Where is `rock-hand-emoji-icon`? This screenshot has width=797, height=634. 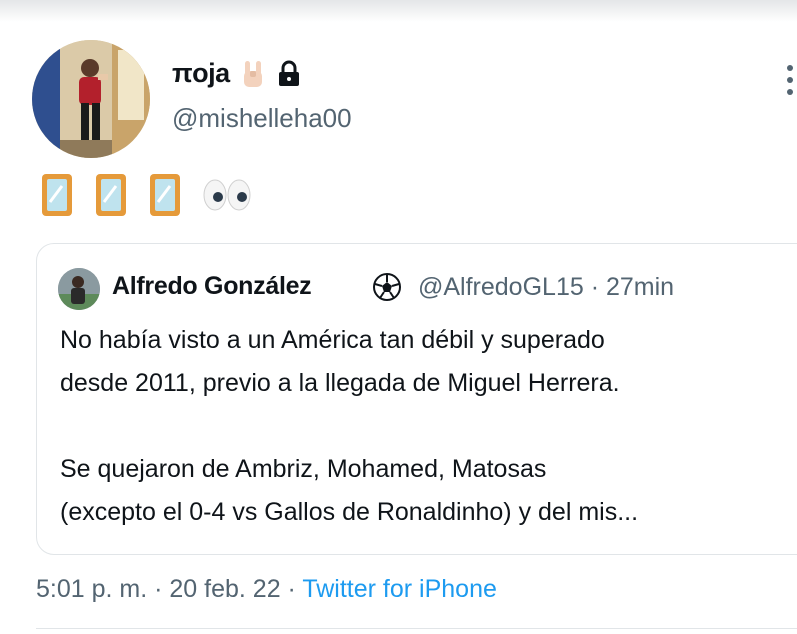
rock-hand-emoji-icon is located at coordinates (252, 73).